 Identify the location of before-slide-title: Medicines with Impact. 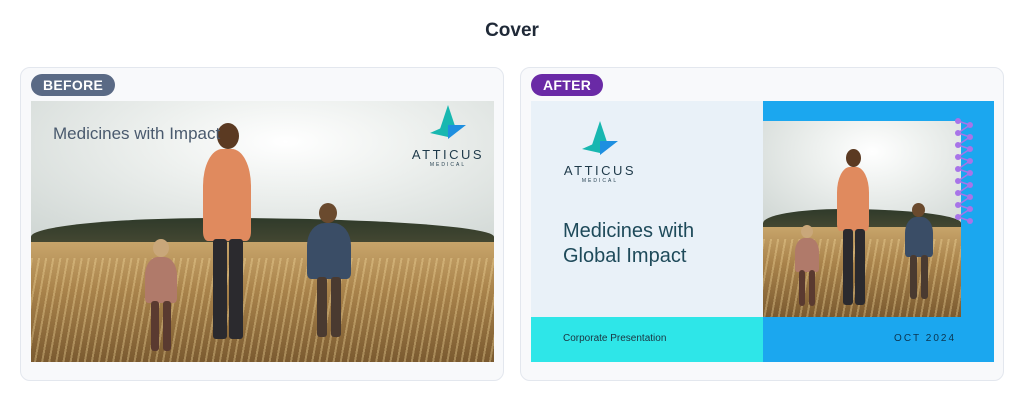
(137, 133).